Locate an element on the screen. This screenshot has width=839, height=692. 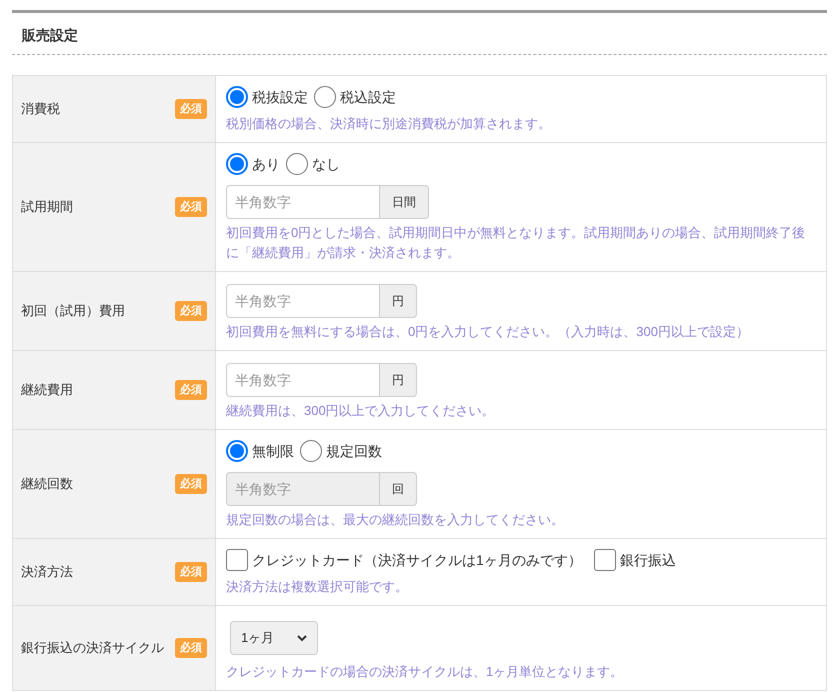
cycle-select: 1ヶ月 is located at coordinates (274, 638).